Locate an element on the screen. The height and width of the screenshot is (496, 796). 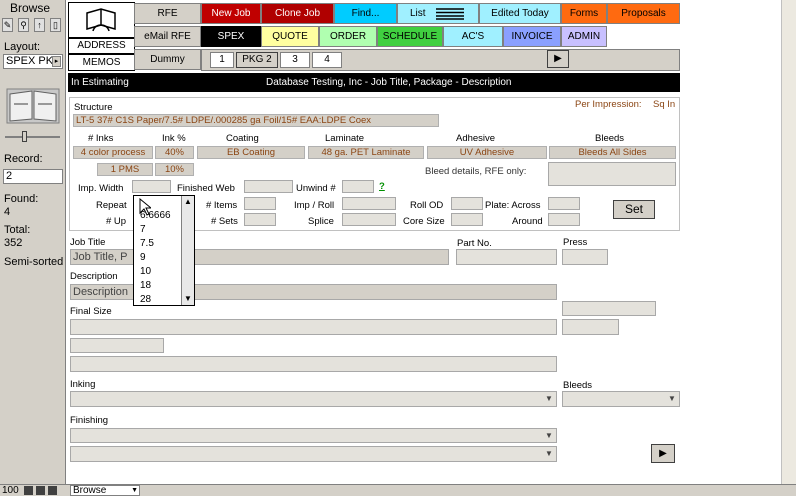
bleeds-dropdown: ▼ is located at coordinates (621, 399).